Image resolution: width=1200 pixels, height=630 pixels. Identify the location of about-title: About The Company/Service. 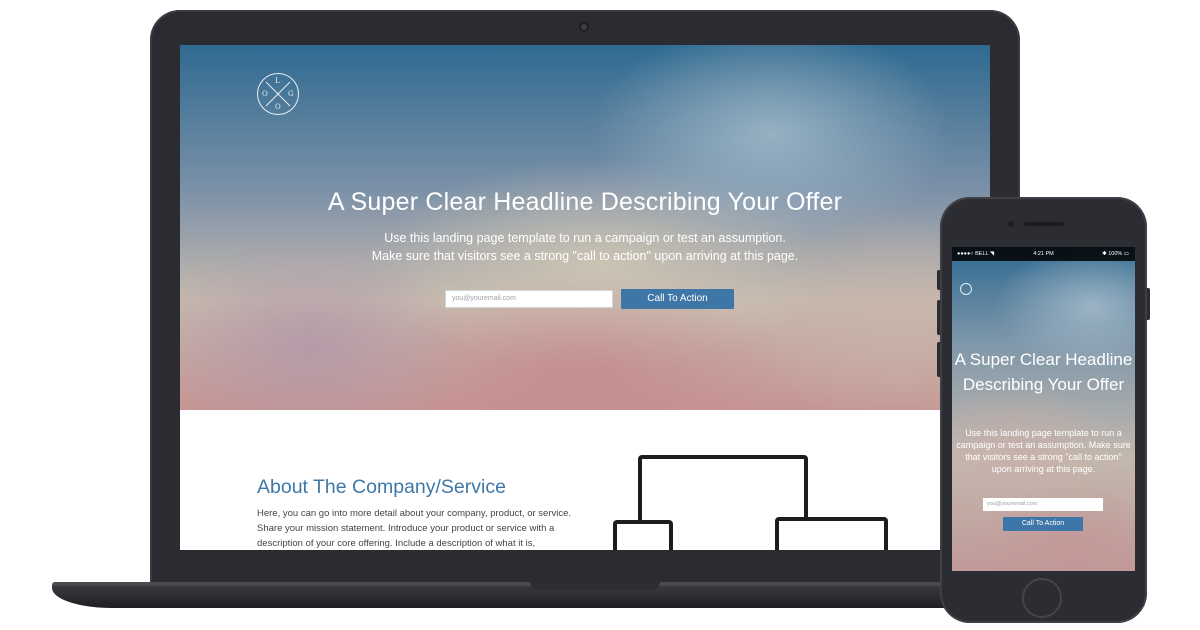
(381, 487).